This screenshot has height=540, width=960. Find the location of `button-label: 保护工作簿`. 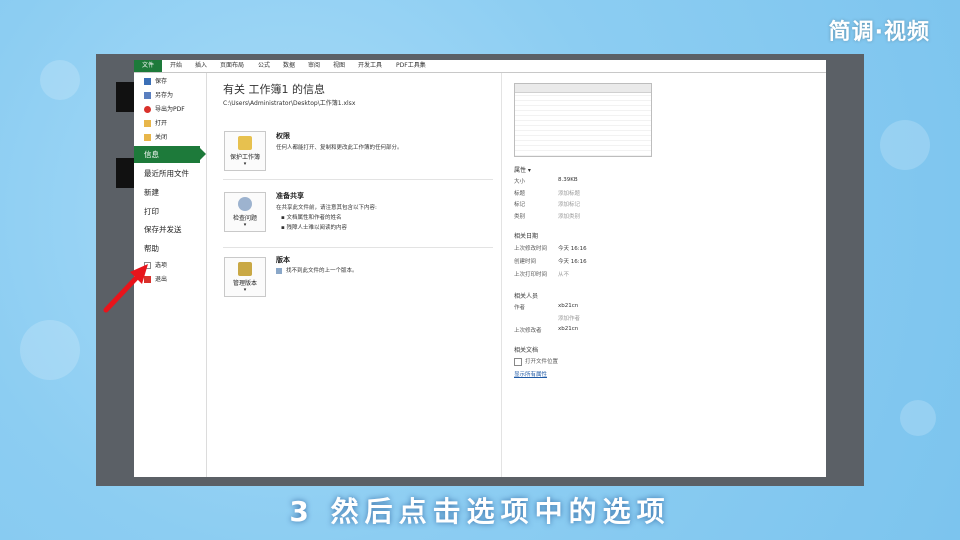

button-label: 保护工作簿 is located at coordinates (244, 157).